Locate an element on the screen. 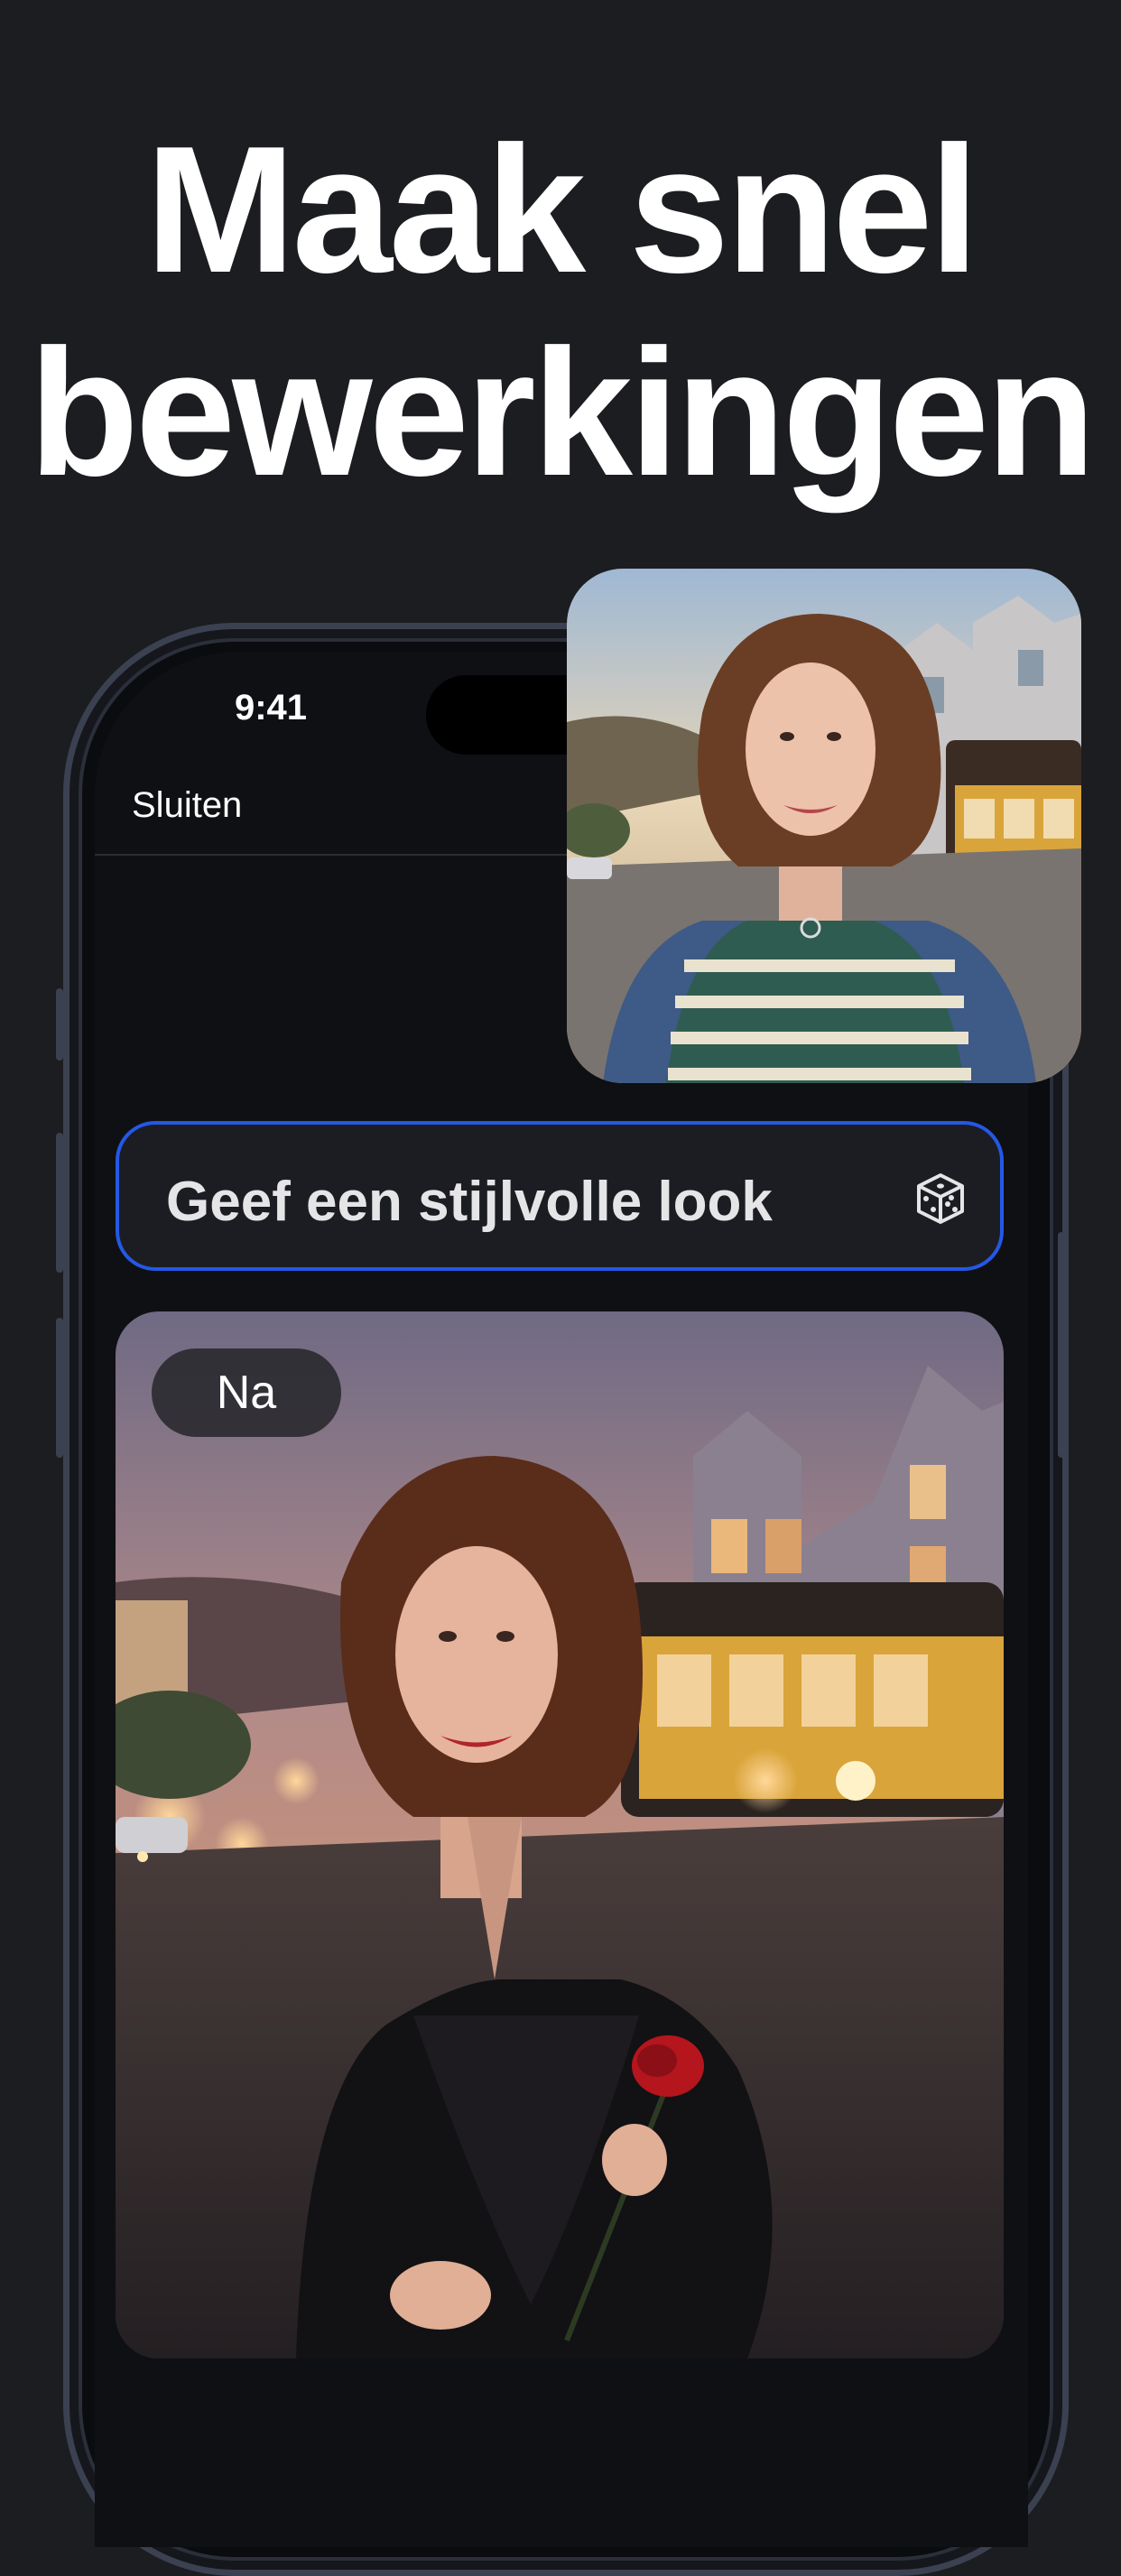 The image size is (1121, 2576). headline-line-2: bewerkingen is located at coordinates (563, 413).